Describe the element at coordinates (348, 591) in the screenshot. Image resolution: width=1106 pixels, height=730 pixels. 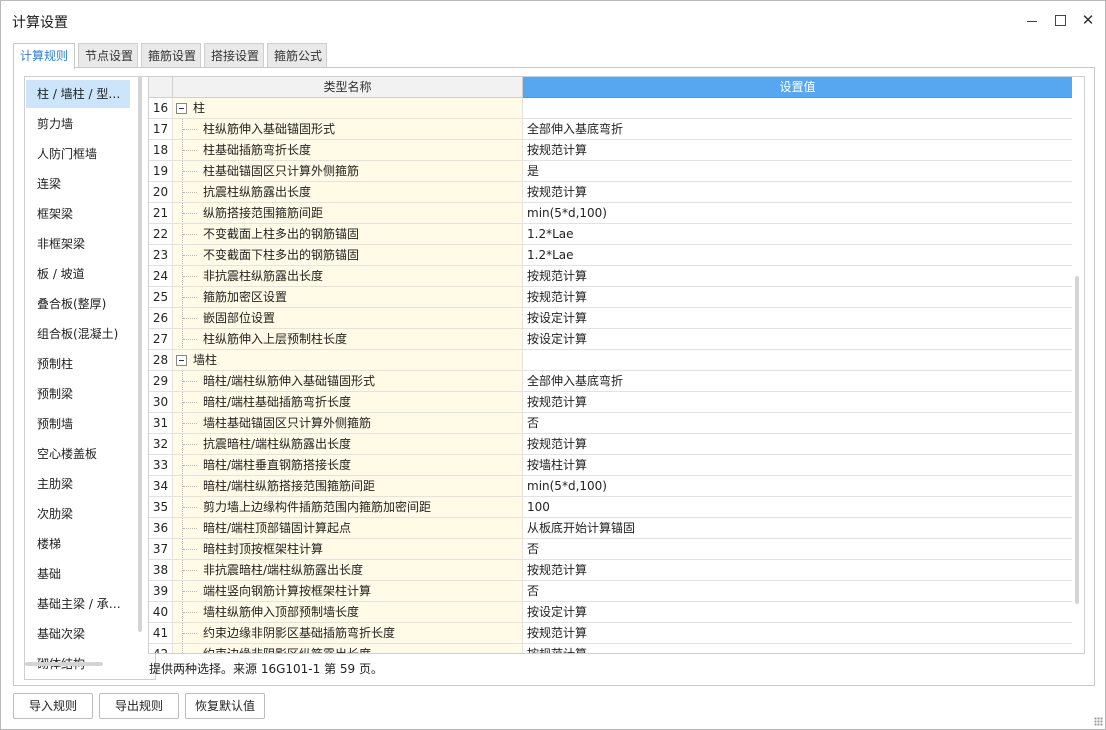
I see `name-cell: 端柱竖向钢筋计算按框架柱计算` at that location.